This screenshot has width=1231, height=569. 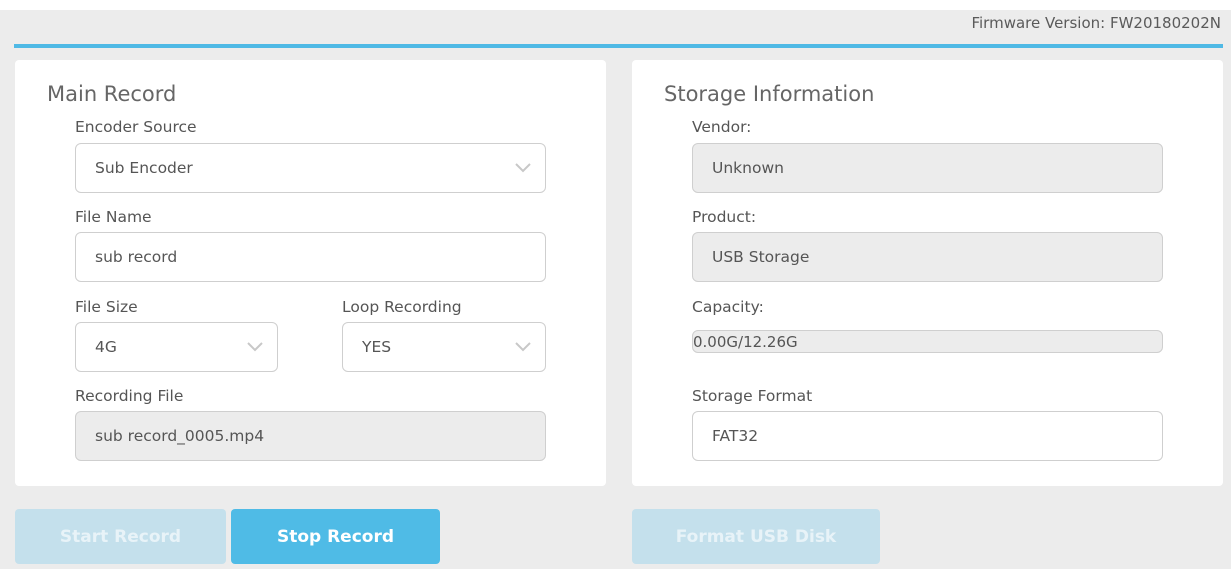 What do you see at coordinates (618, 46) in the screenshot?
I see `header-accent-bar` at bounding box center [618, 46].